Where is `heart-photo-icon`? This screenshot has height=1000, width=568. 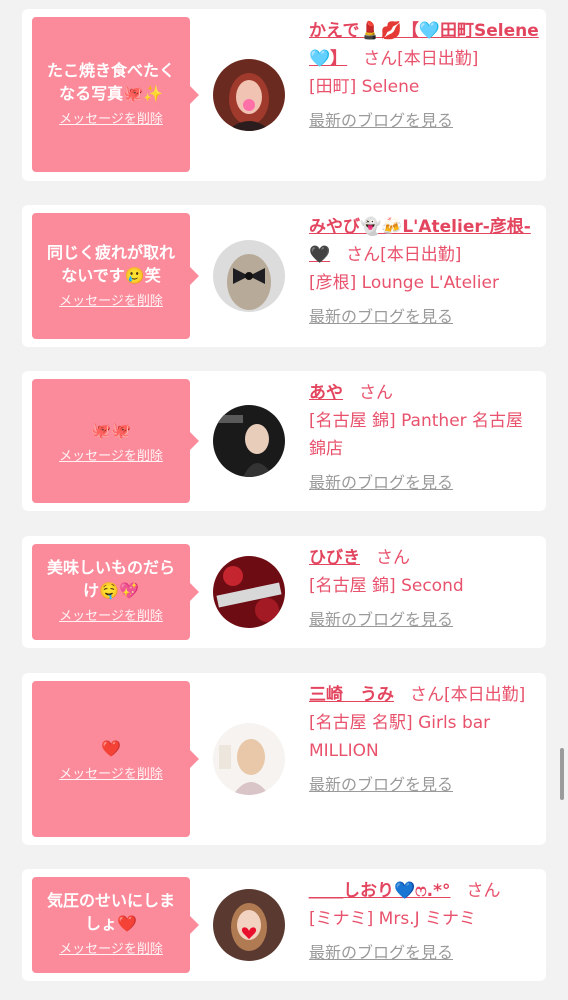
heart-photo-icon is located at coordinates (249, 925).